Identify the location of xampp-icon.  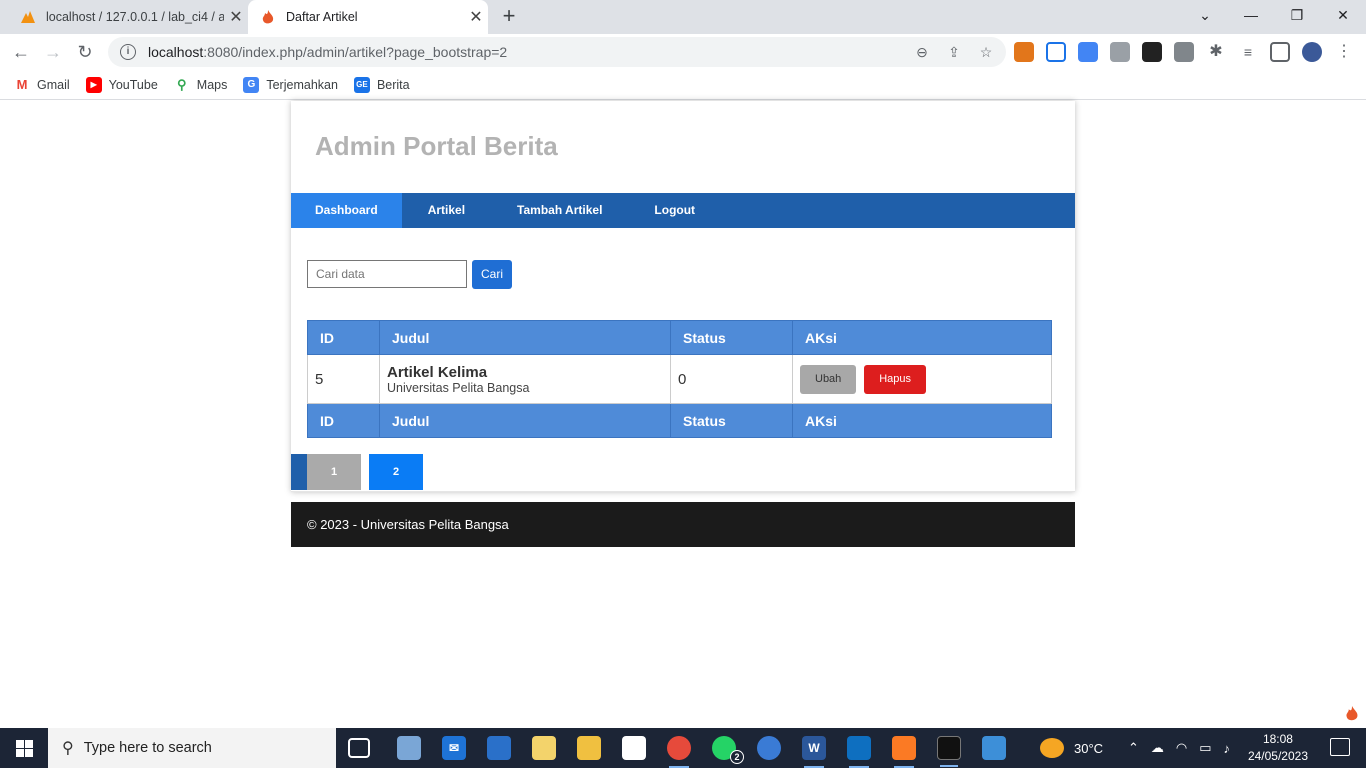
(904, 752).